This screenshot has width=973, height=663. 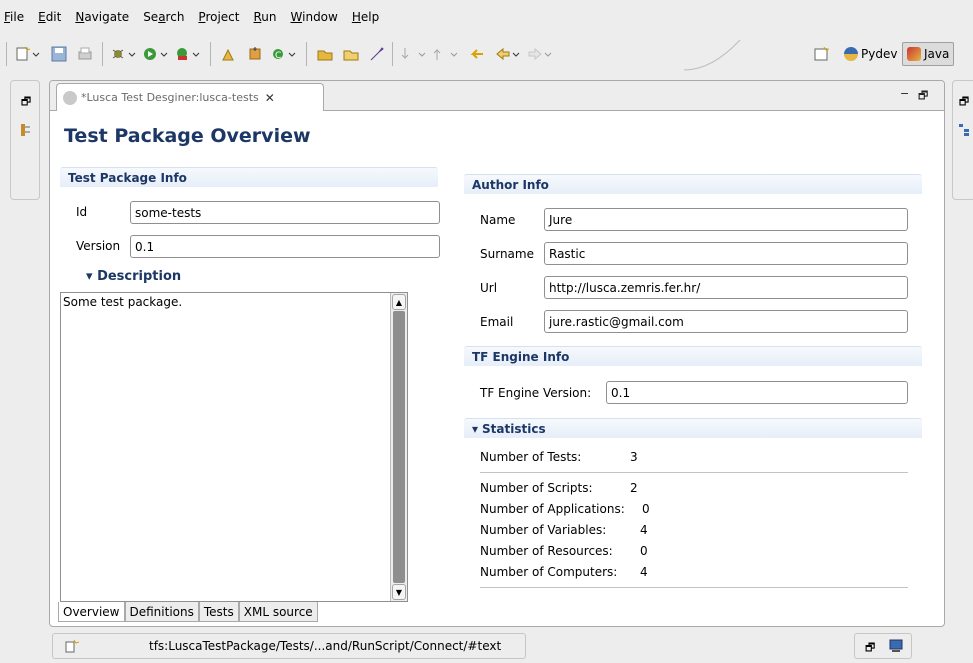 What do you see at coordinates (531, 457) in the screenshot?
I see `stat-tests-label: Number of Tests:` at bounding box center [531, 457].